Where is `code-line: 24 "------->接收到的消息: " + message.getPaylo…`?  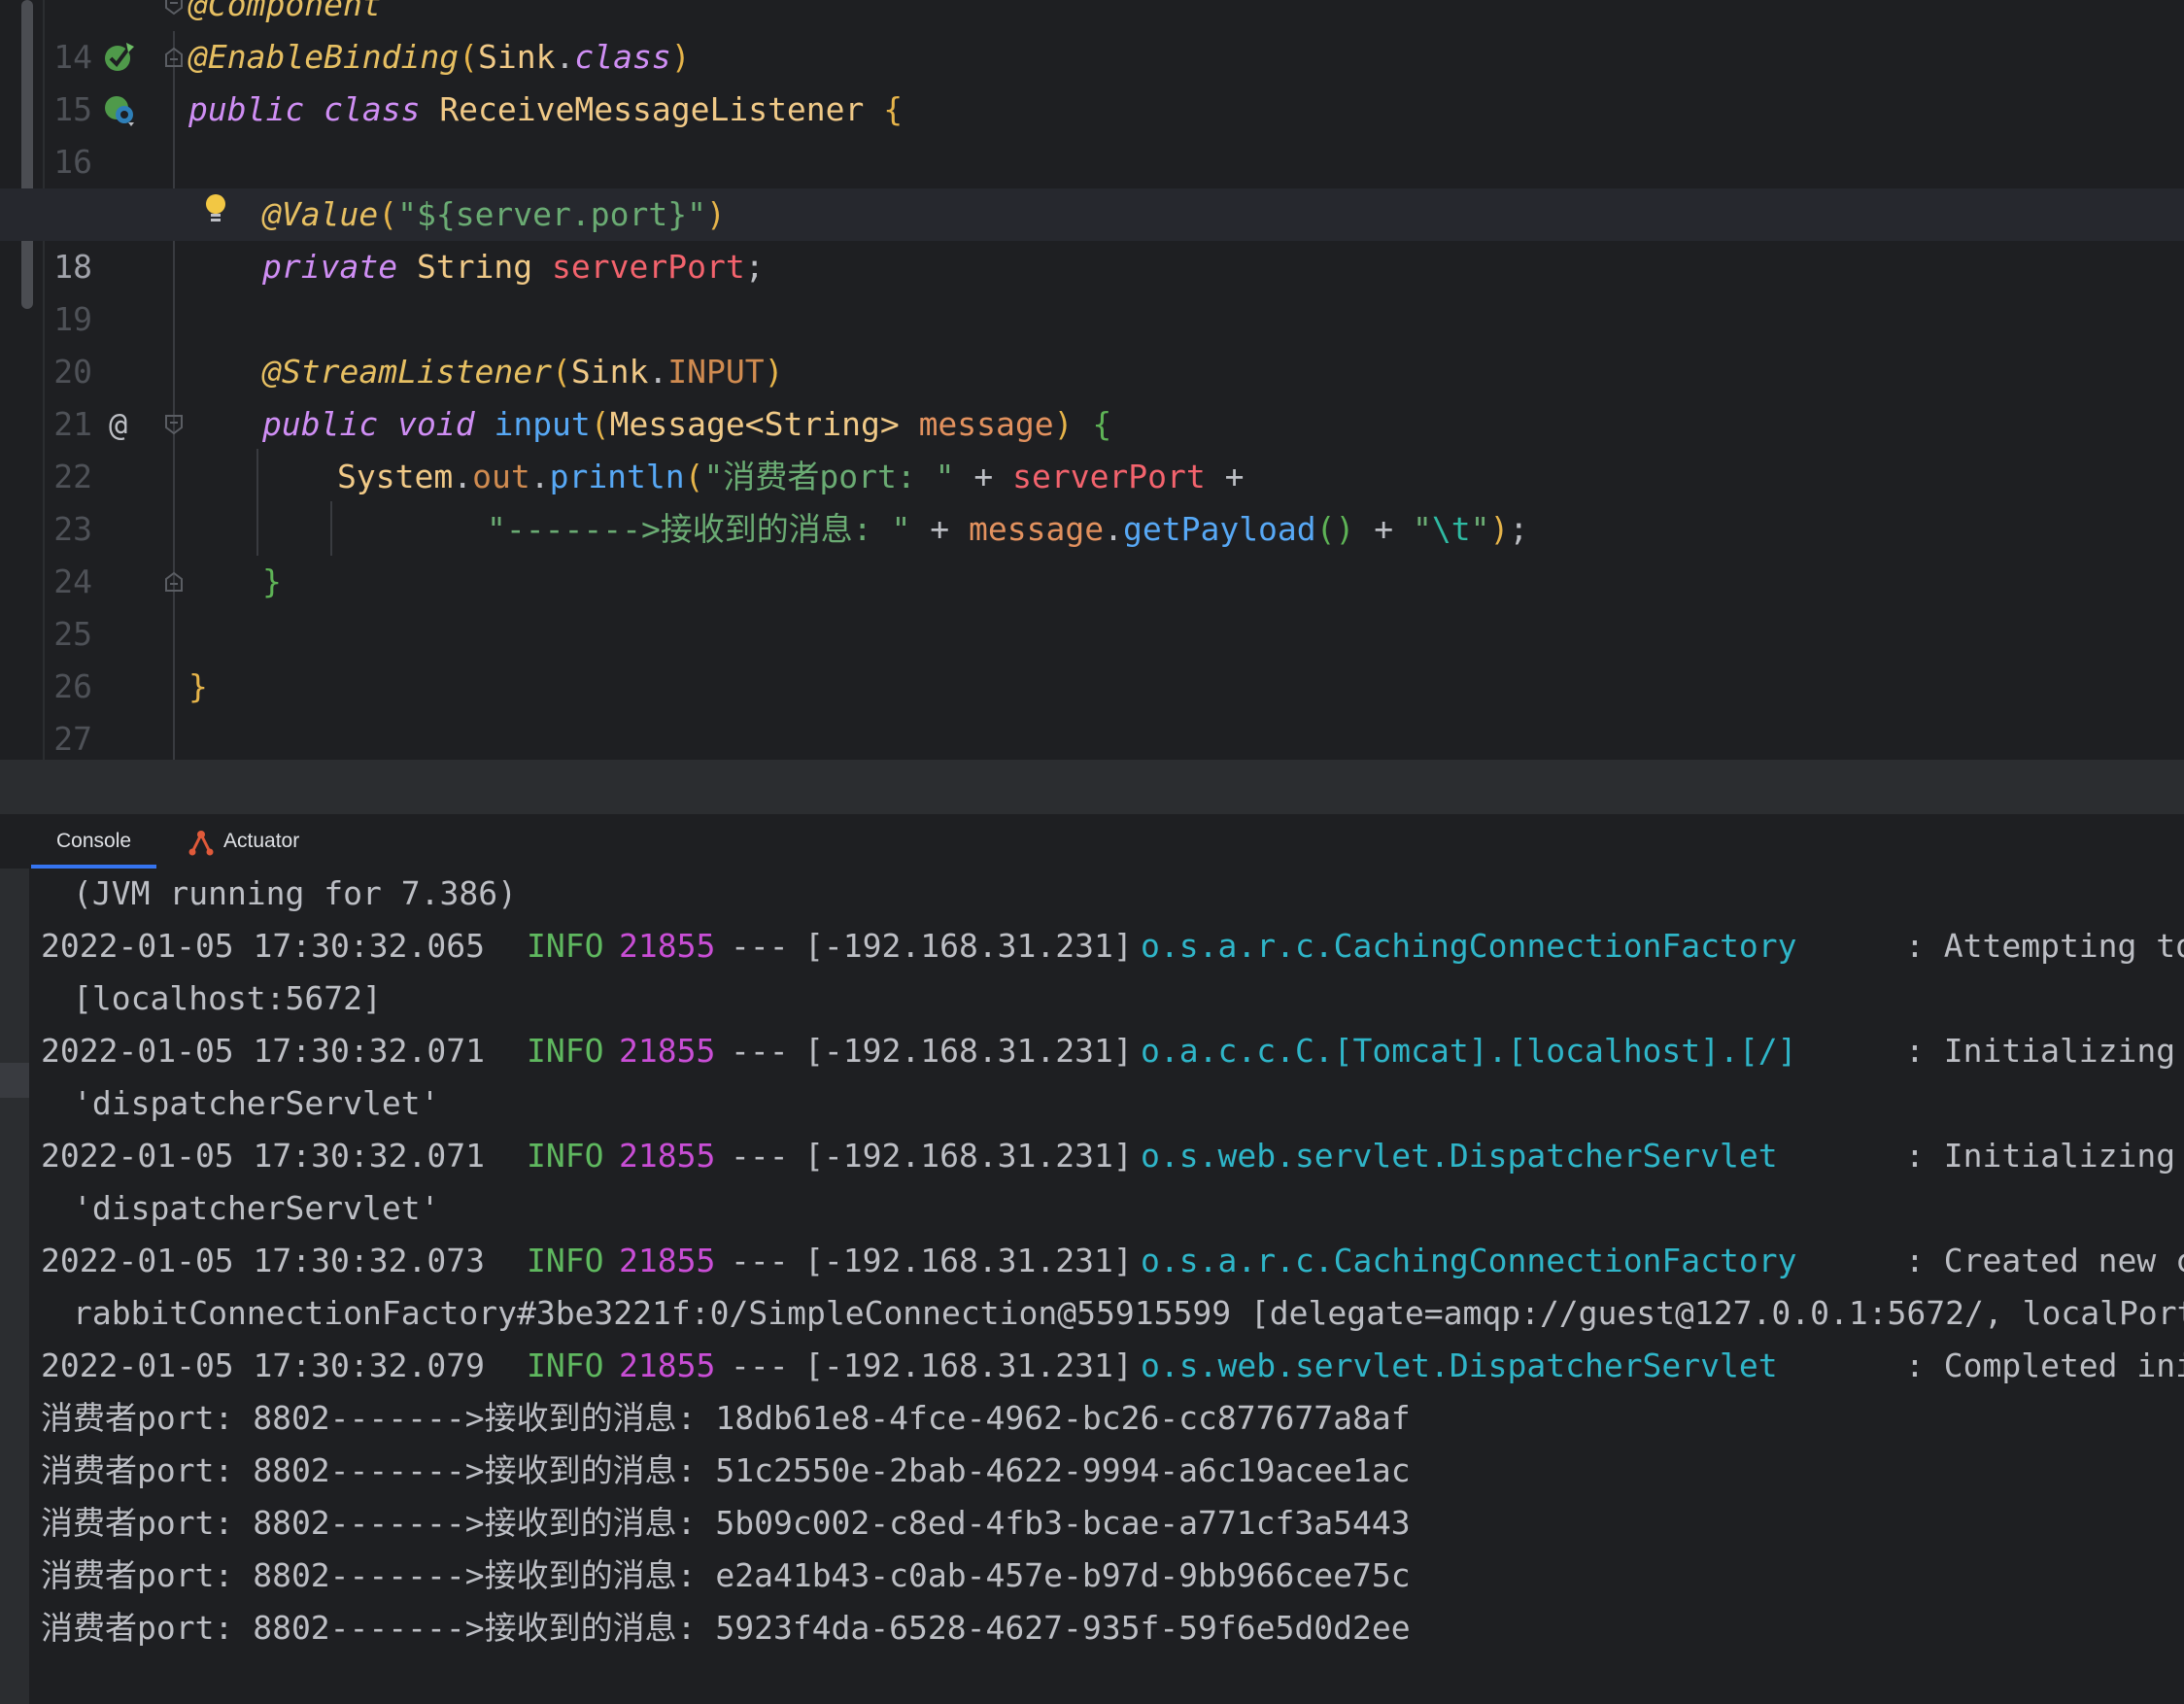
code-line: 24 "------->接收到的消息: " + message.getPaylo… is located at coordinates (1092, 551).